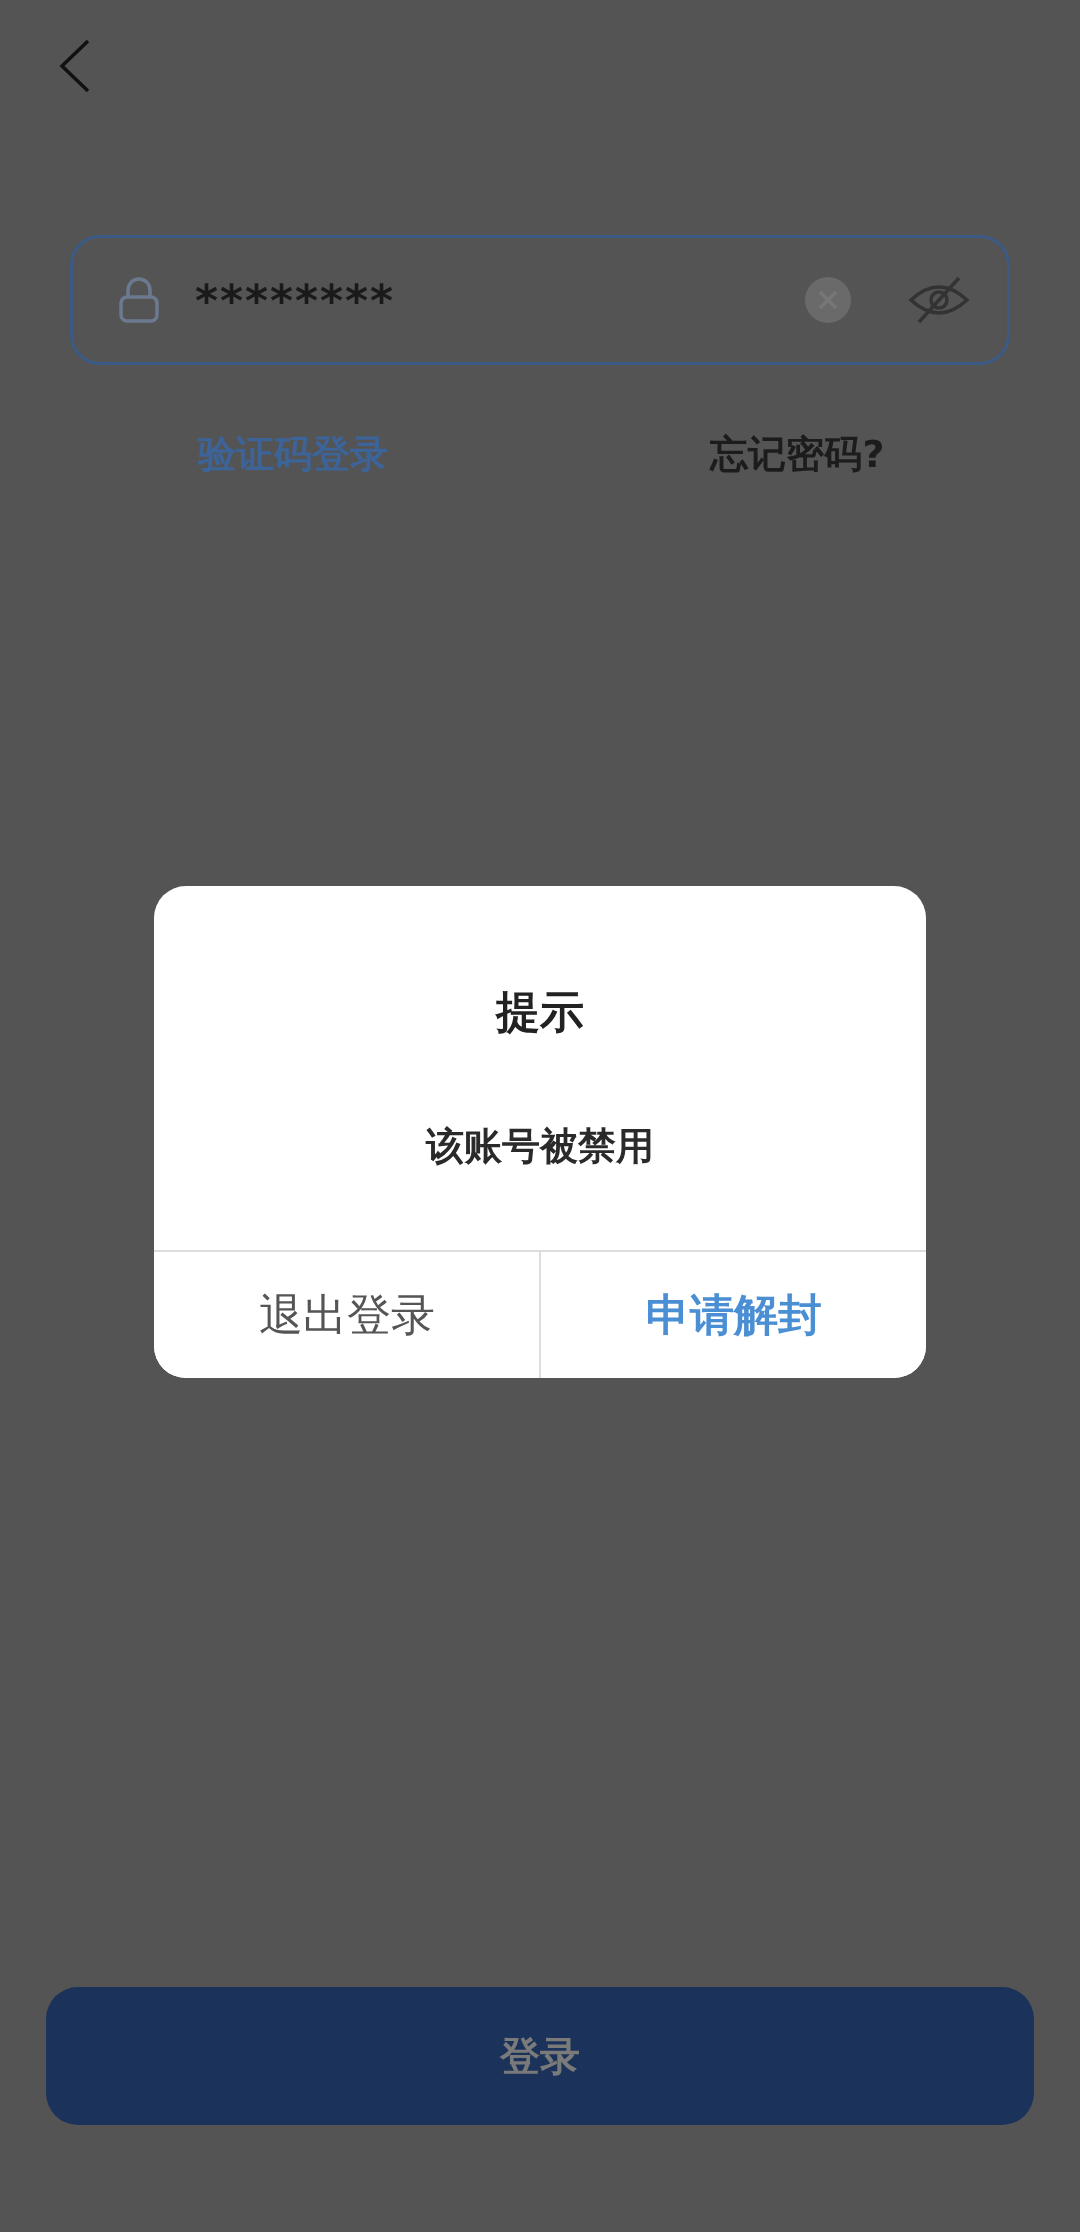  I want to click on back-icon, so click(75, 66).